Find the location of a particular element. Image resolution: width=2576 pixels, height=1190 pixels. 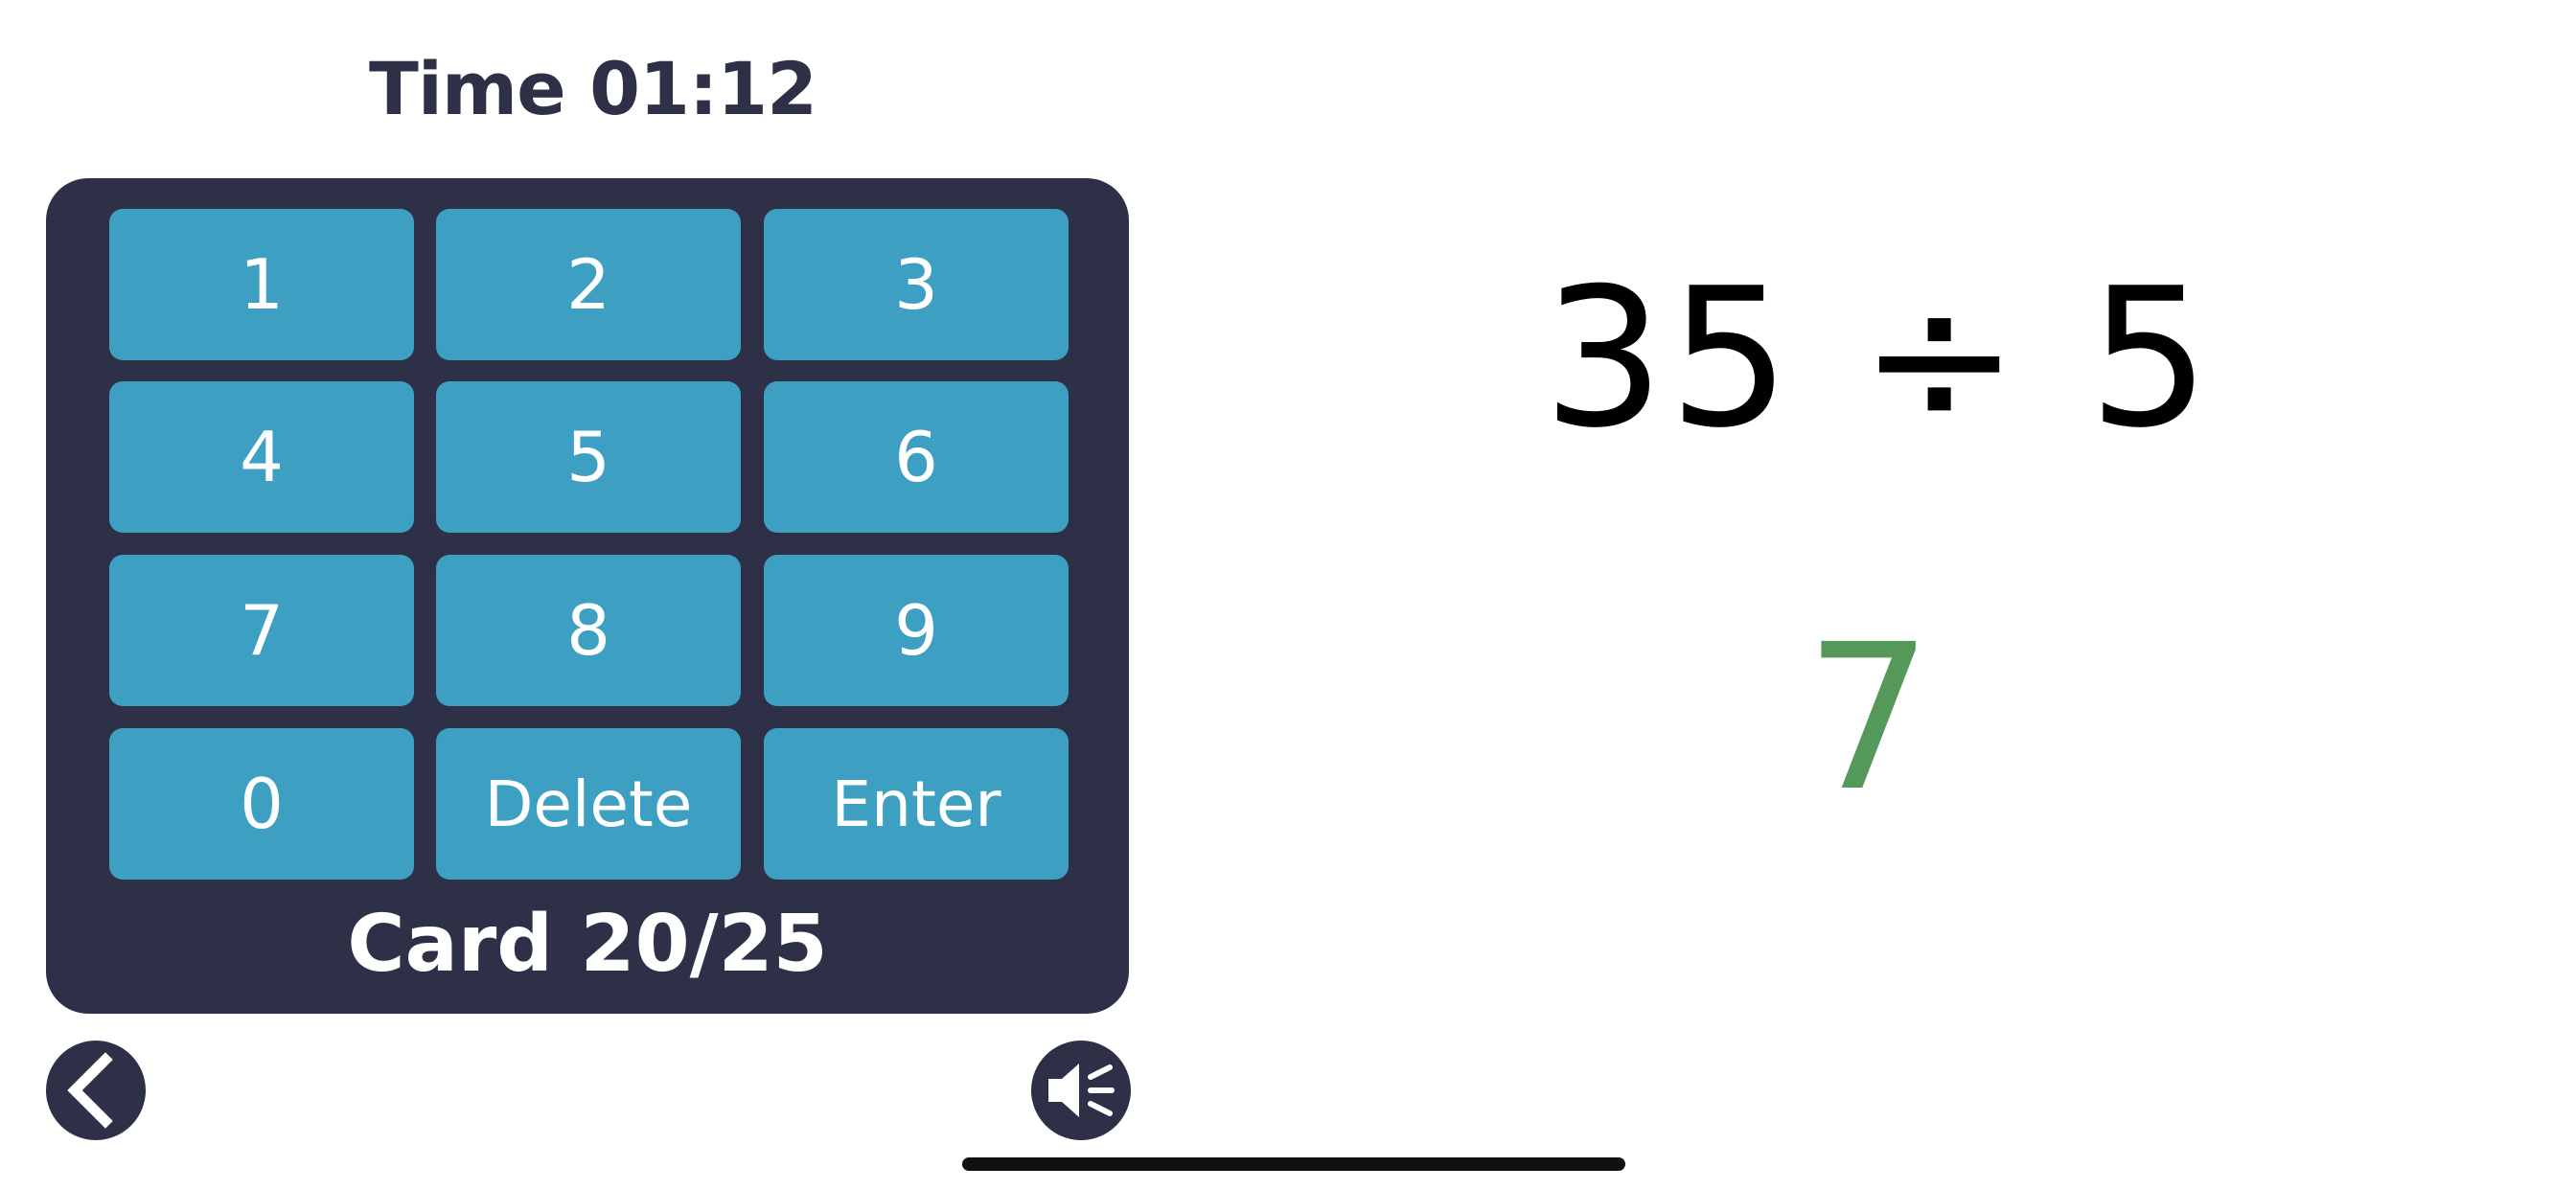

sound-button is located at coordinates (1081, 1091).